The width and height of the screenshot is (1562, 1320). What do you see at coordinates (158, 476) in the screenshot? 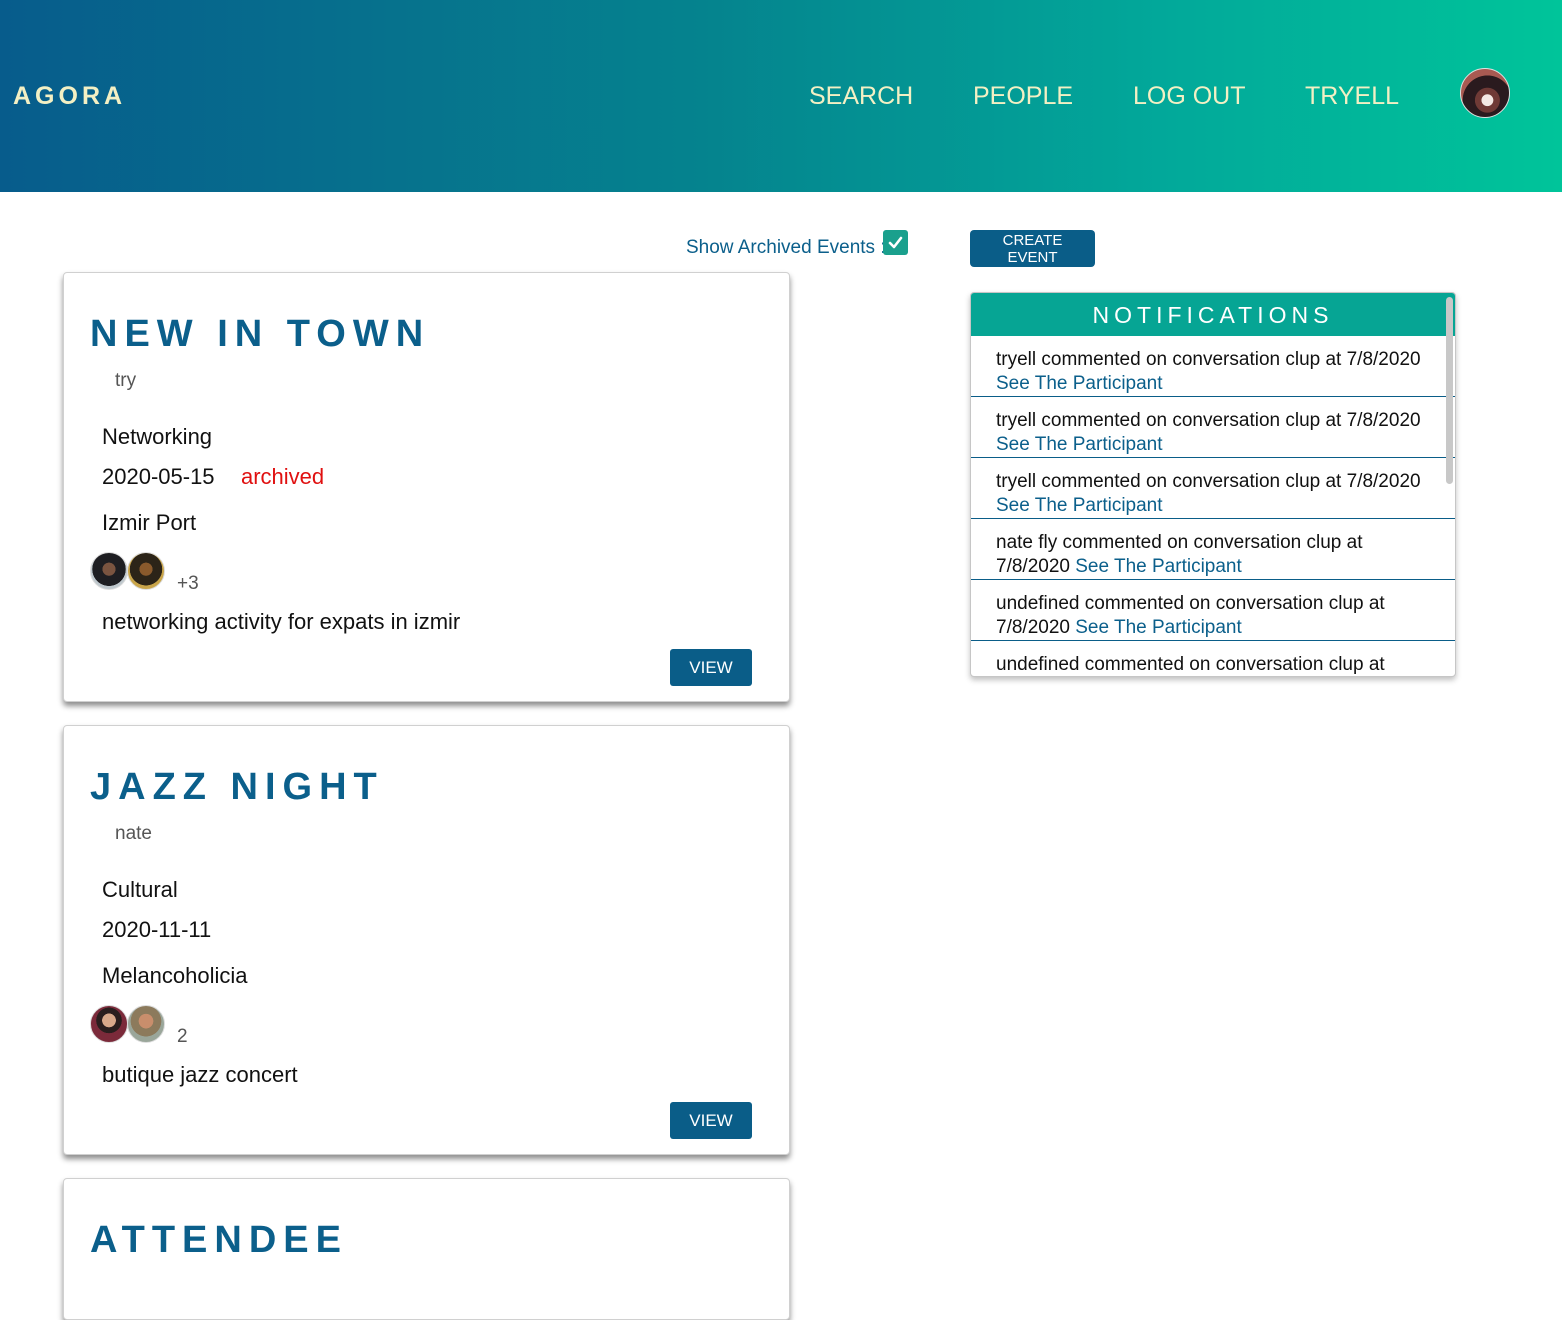
I see `event-date: 2020-05-15` at bounding box center [158, 476].